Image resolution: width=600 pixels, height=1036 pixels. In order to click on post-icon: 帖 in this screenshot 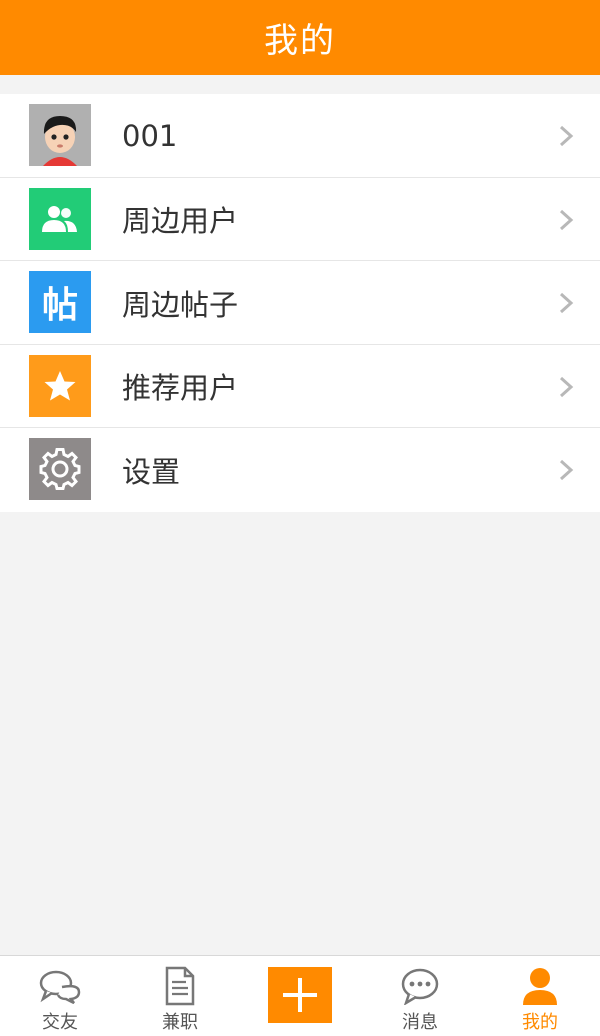, I will do `click(60, 302)`.